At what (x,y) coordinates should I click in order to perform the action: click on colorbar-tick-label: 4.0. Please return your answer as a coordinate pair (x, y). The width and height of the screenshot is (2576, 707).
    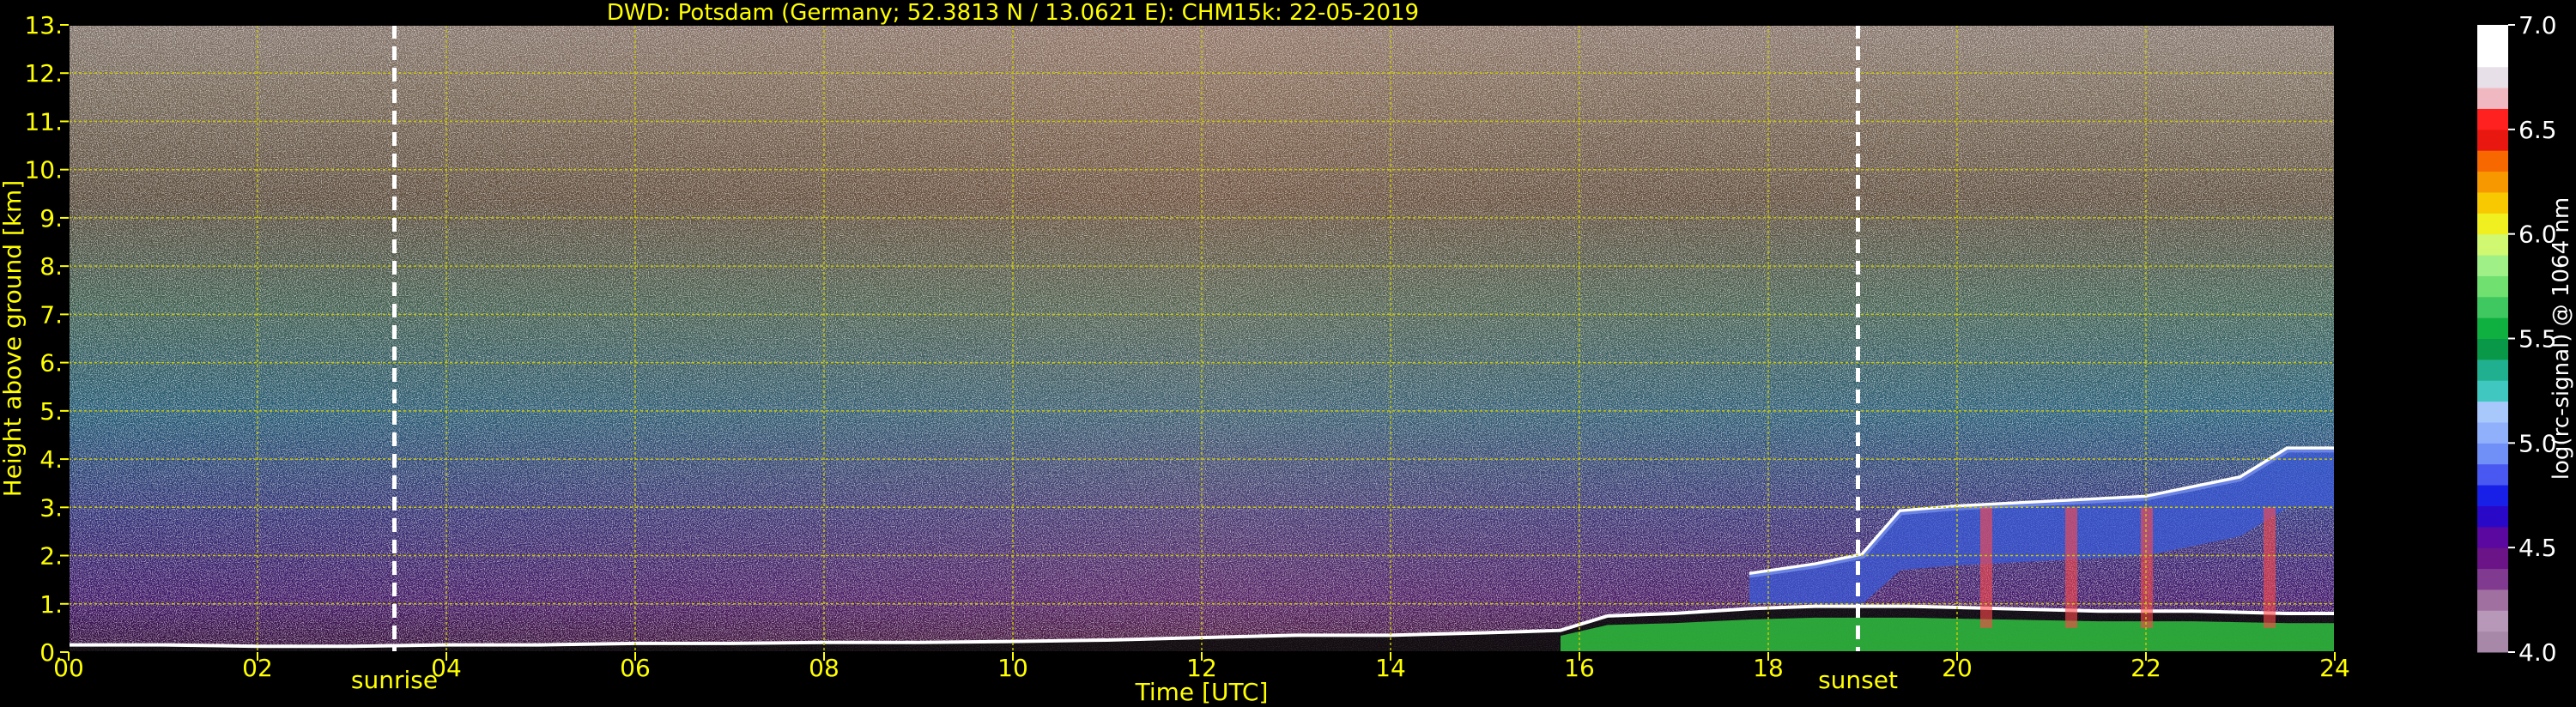
    Looking at the image, I should click on (2537, 653).